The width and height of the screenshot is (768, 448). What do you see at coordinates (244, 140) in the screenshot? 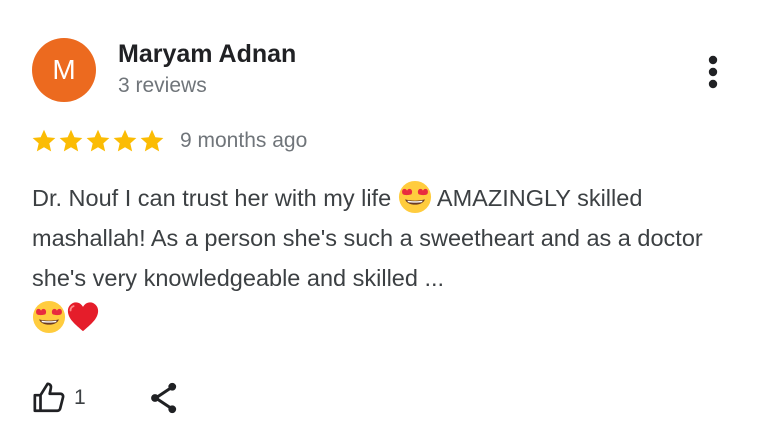
I see `review-time: 9 months ago` at bounding box center [244, 140].